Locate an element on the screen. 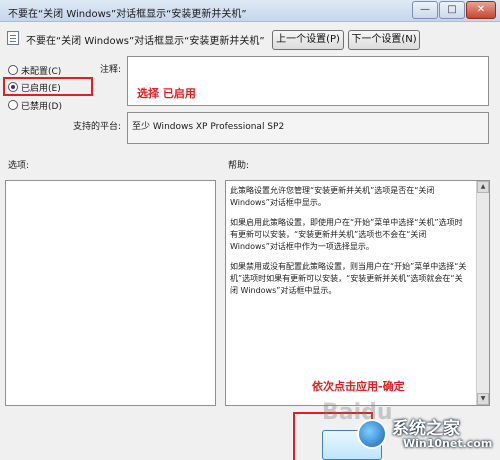  watermark-faint: Baidu is located at coordinates (357, 412).